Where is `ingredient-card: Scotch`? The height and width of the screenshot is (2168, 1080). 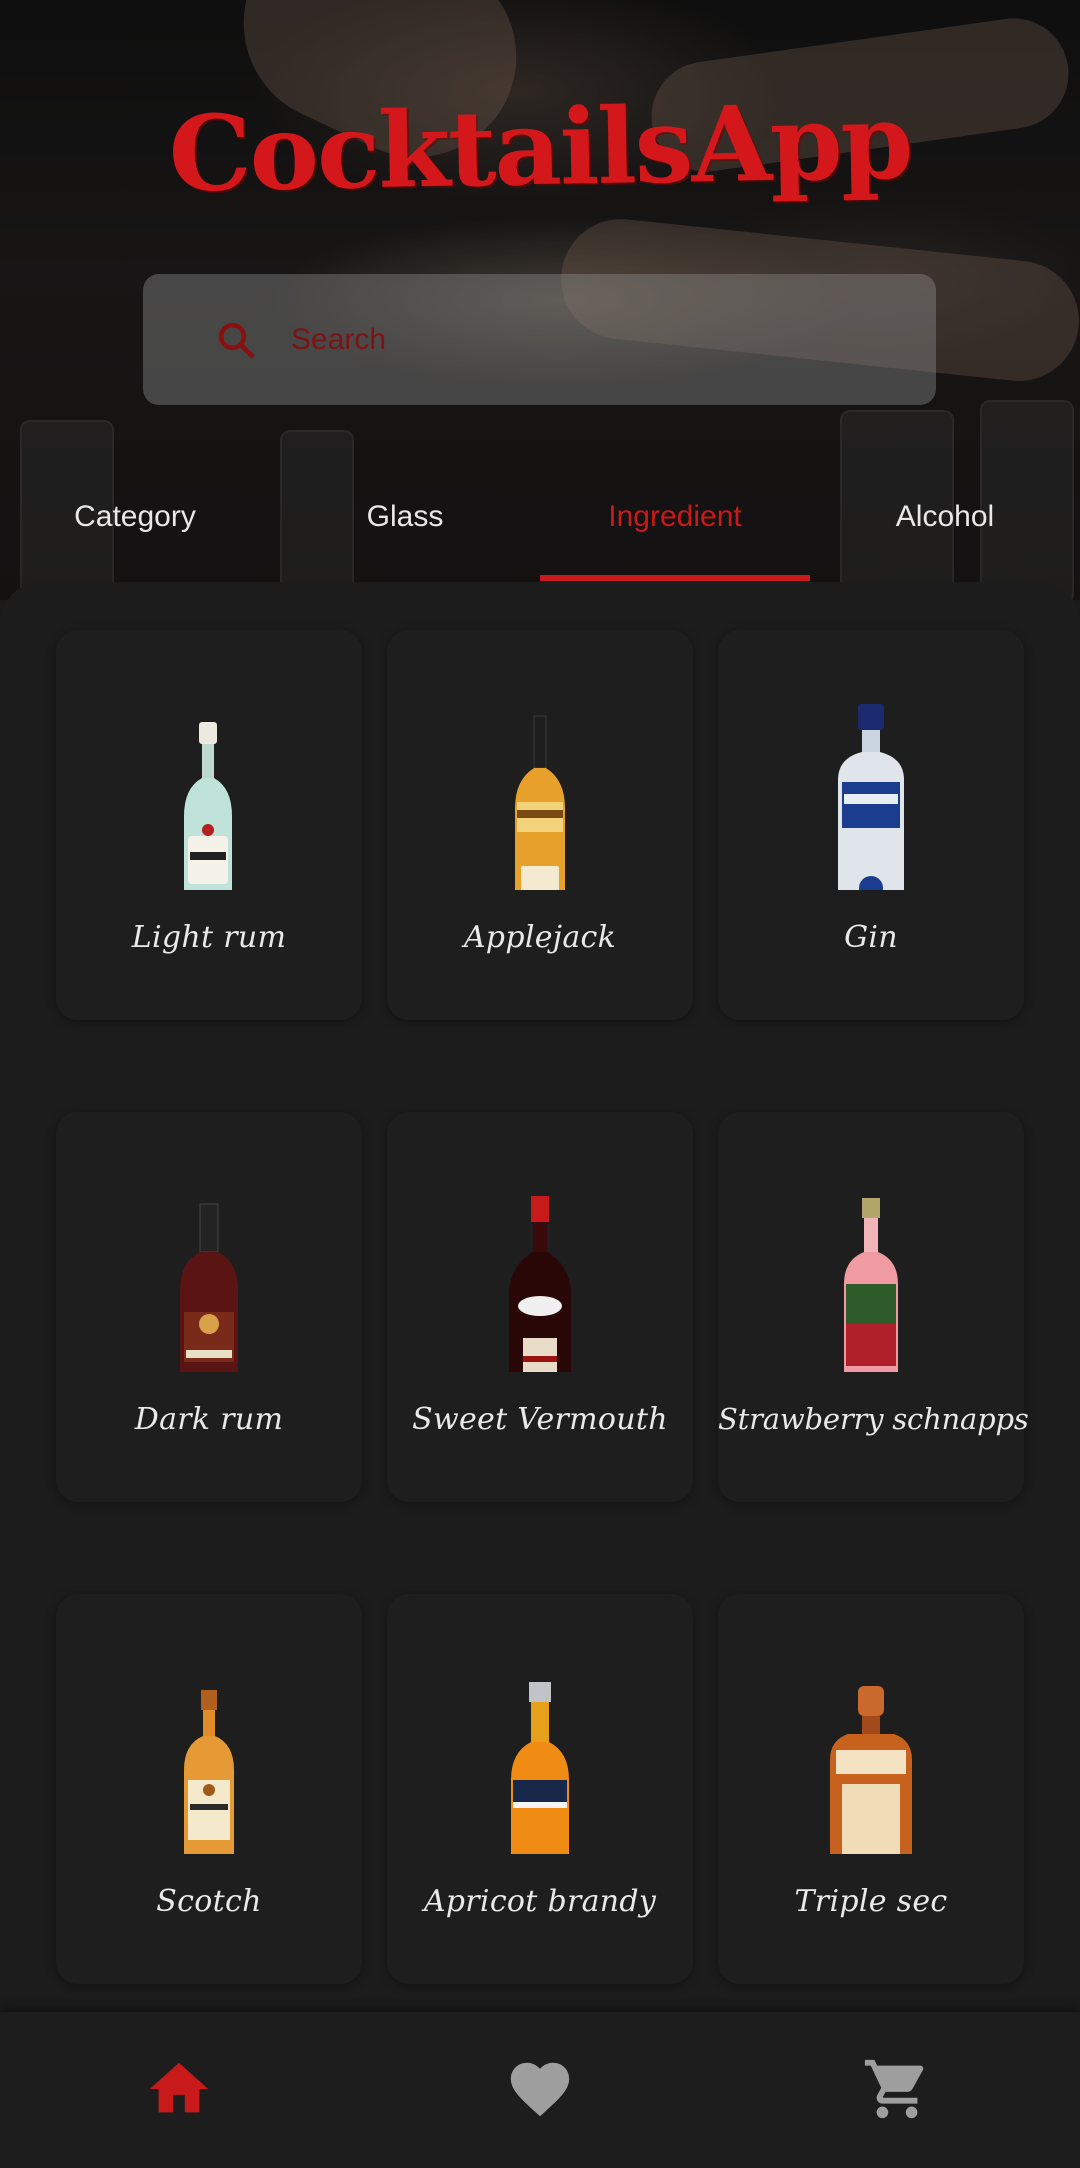 ingredient-card: Scotch is located at coordinates (209, 1789).